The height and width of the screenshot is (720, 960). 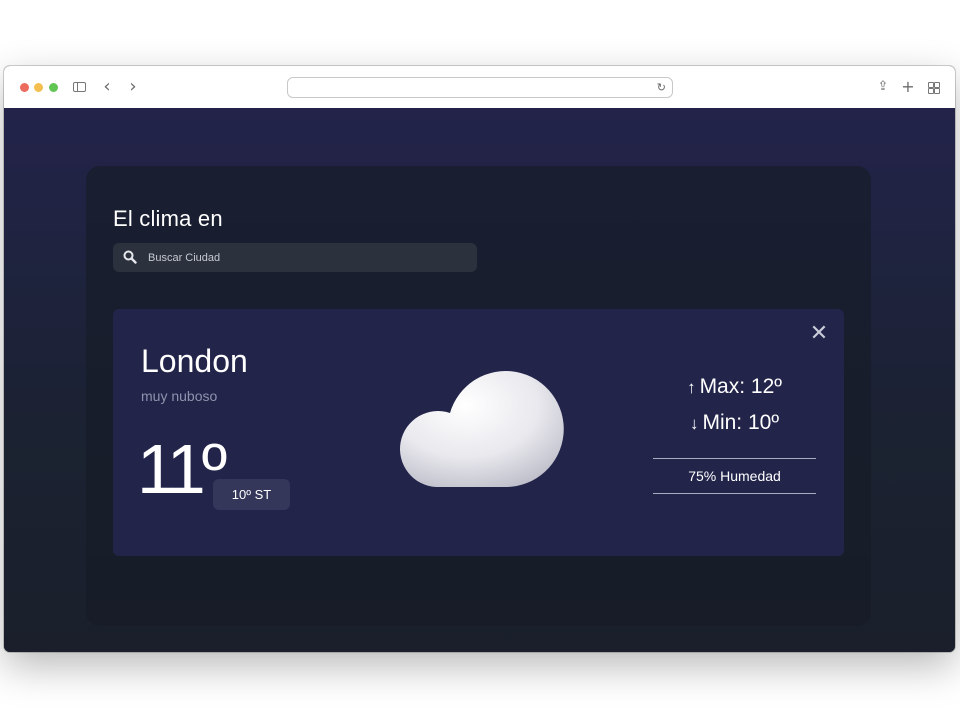 I want to click on page-heading: El clima en, so click(x=168, y=218).